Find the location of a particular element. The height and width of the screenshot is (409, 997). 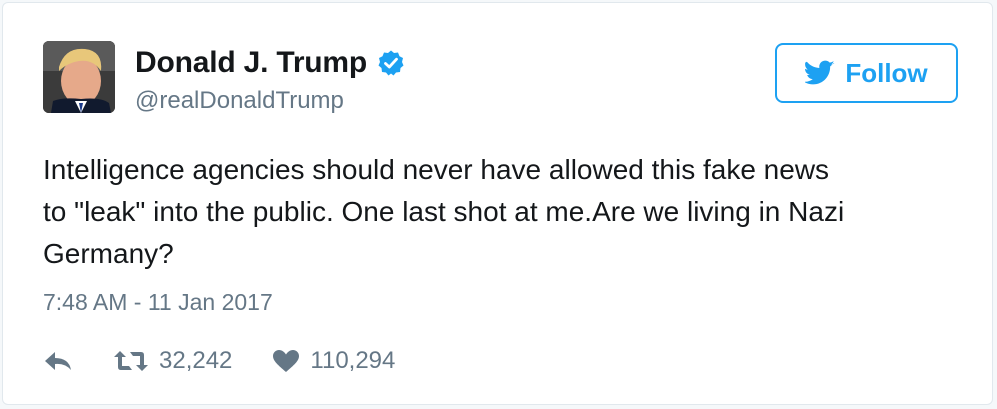

follow-button: Follow is located at coordinates (866, 73).